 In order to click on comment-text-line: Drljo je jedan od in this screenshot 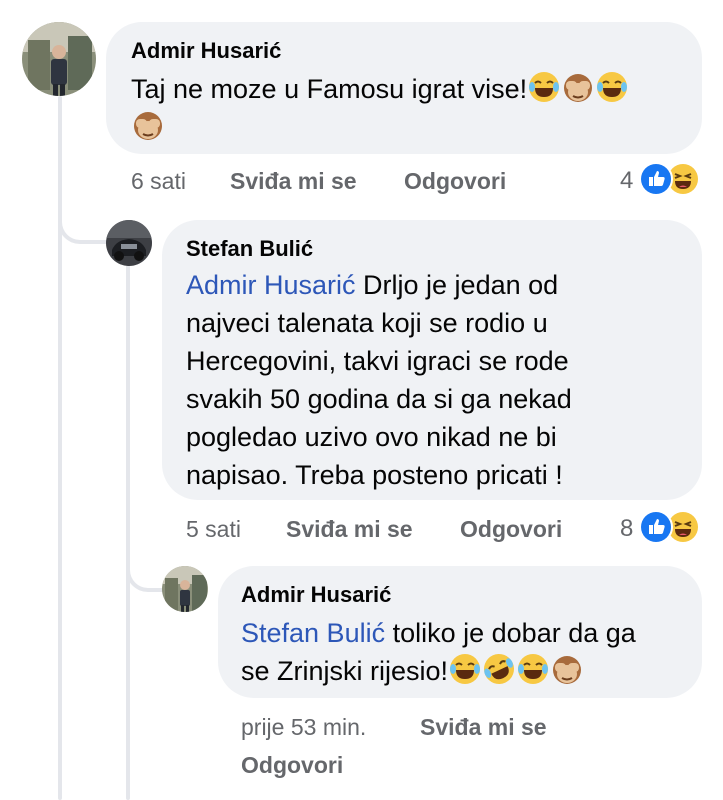, I will do `click(457, 285)`.